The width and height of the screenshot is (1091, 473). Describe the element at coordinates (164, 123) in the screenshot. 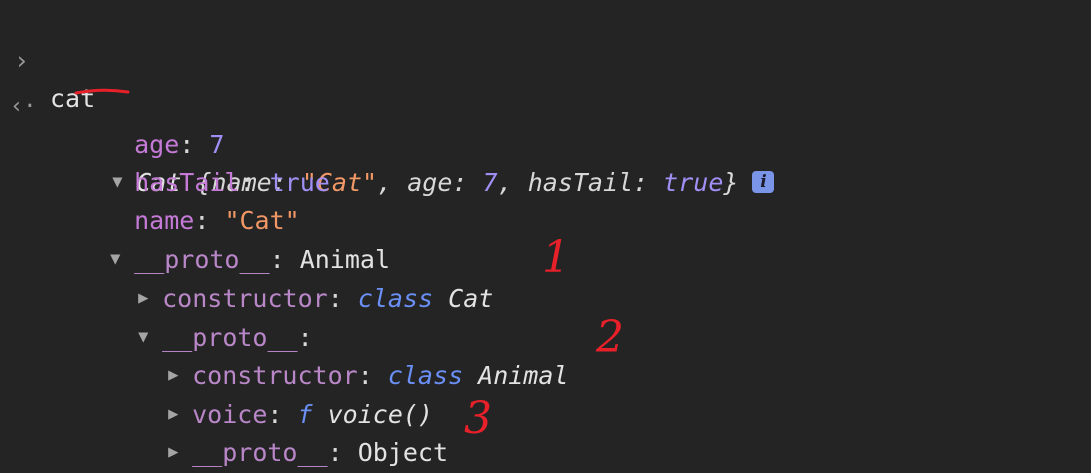

I see `prop-age: age: 7` at that location.